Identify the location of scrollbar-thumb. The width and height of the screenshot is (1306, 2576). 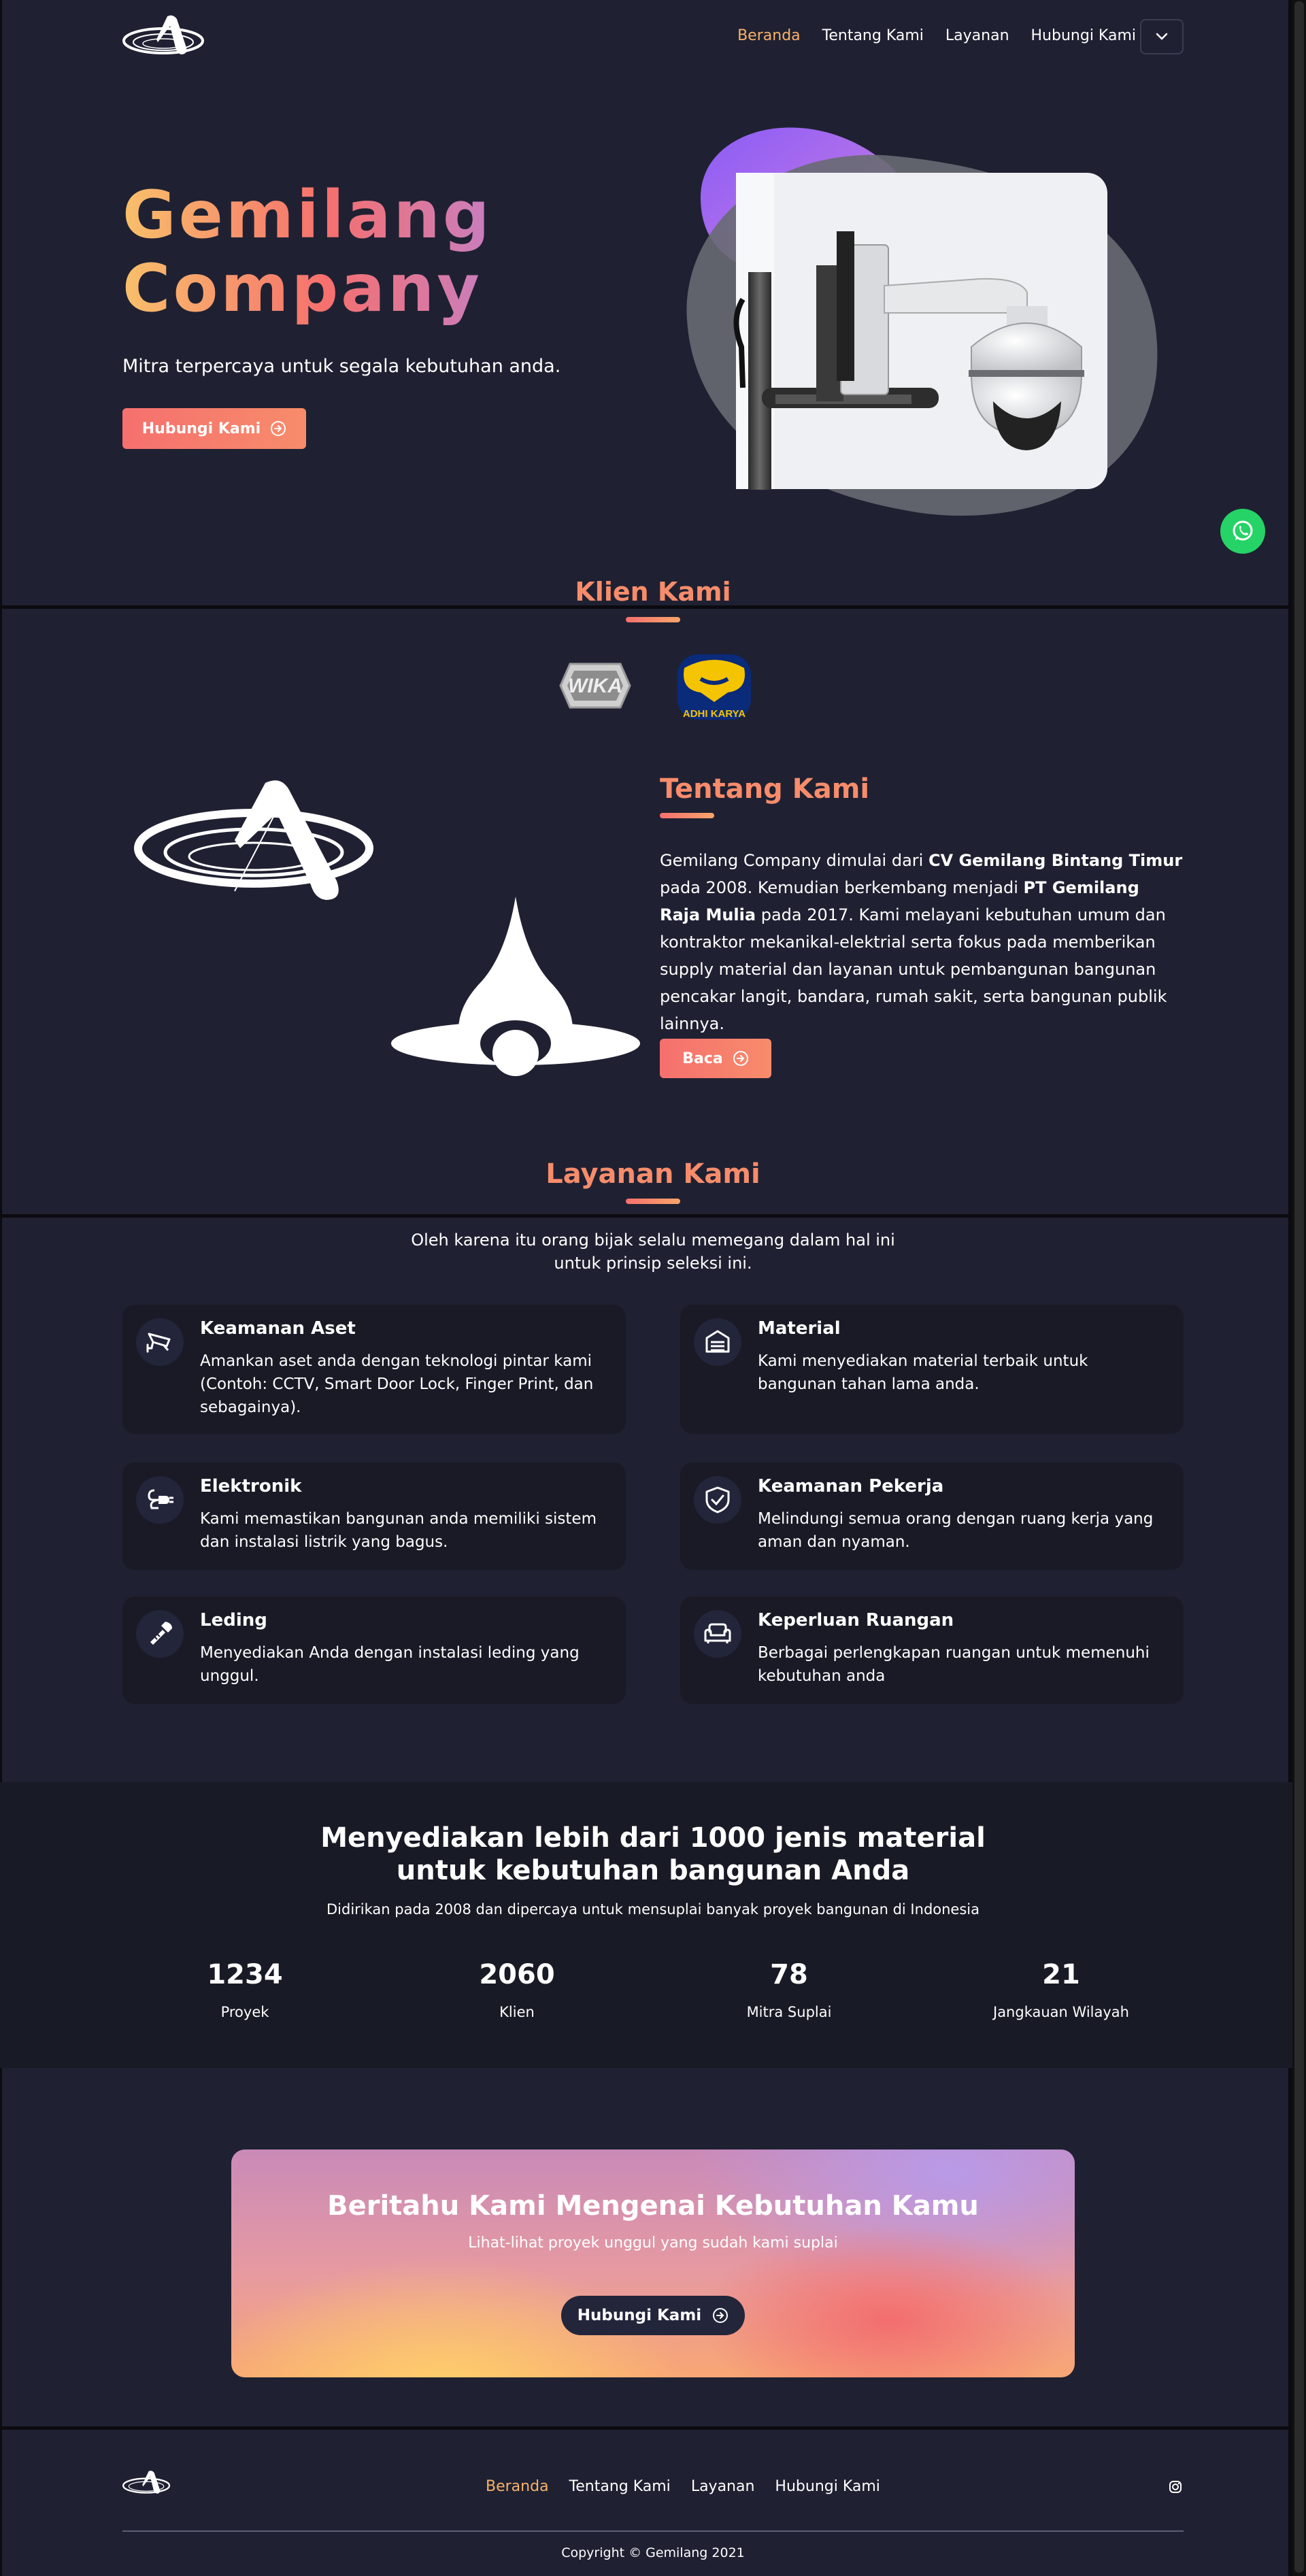
(1299, 1287).